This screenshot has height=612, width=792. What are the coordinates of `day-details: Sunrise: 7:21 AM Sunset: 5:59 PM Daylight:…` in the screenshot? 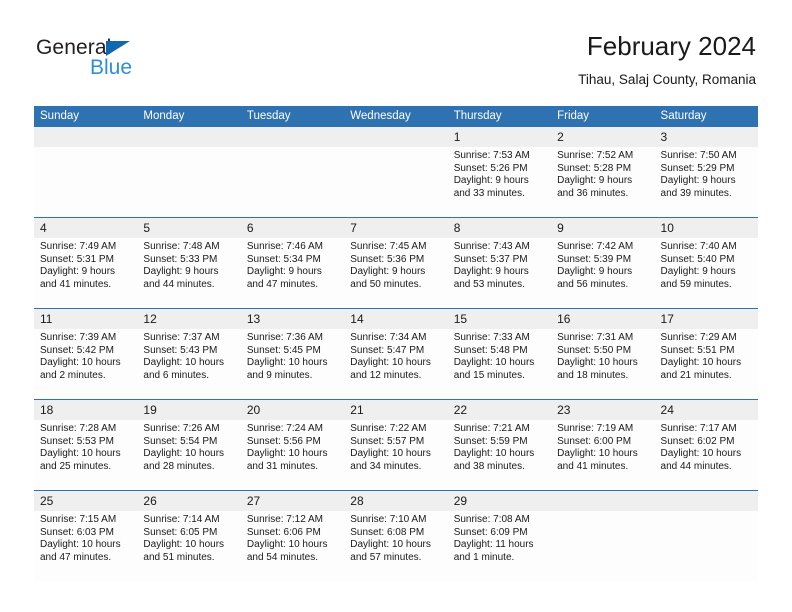 It's located at (499, 446).